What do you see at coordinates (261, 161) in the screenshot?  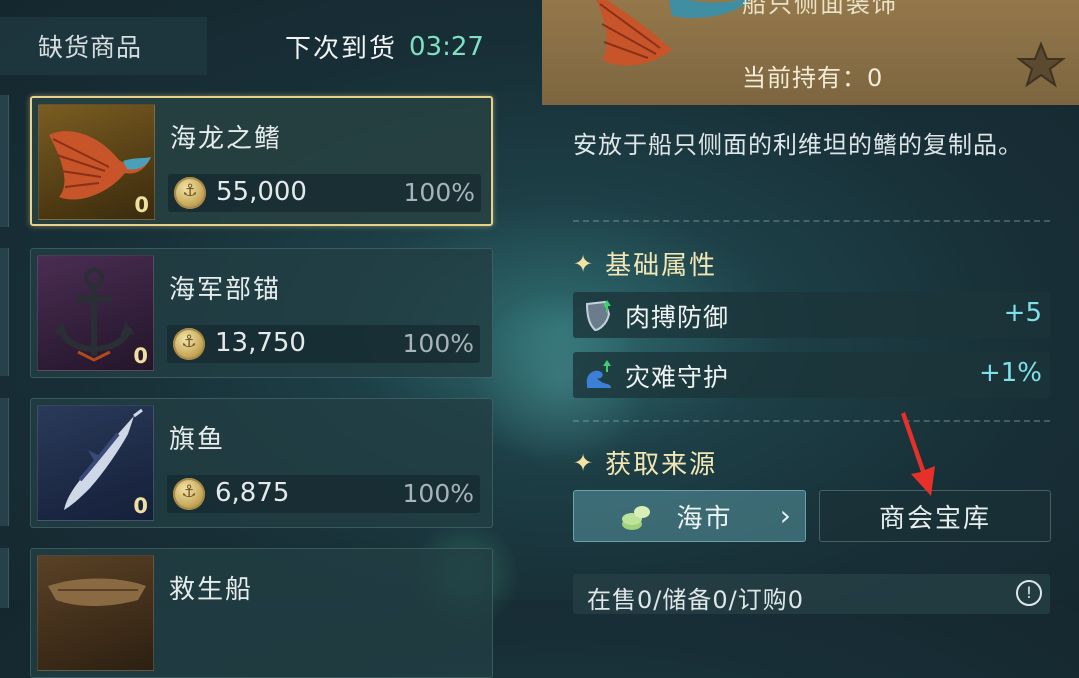 I see `list-item-dragon-fin: 0 海龙之鳍 55,000 100%` at bounding box center [261, 161].